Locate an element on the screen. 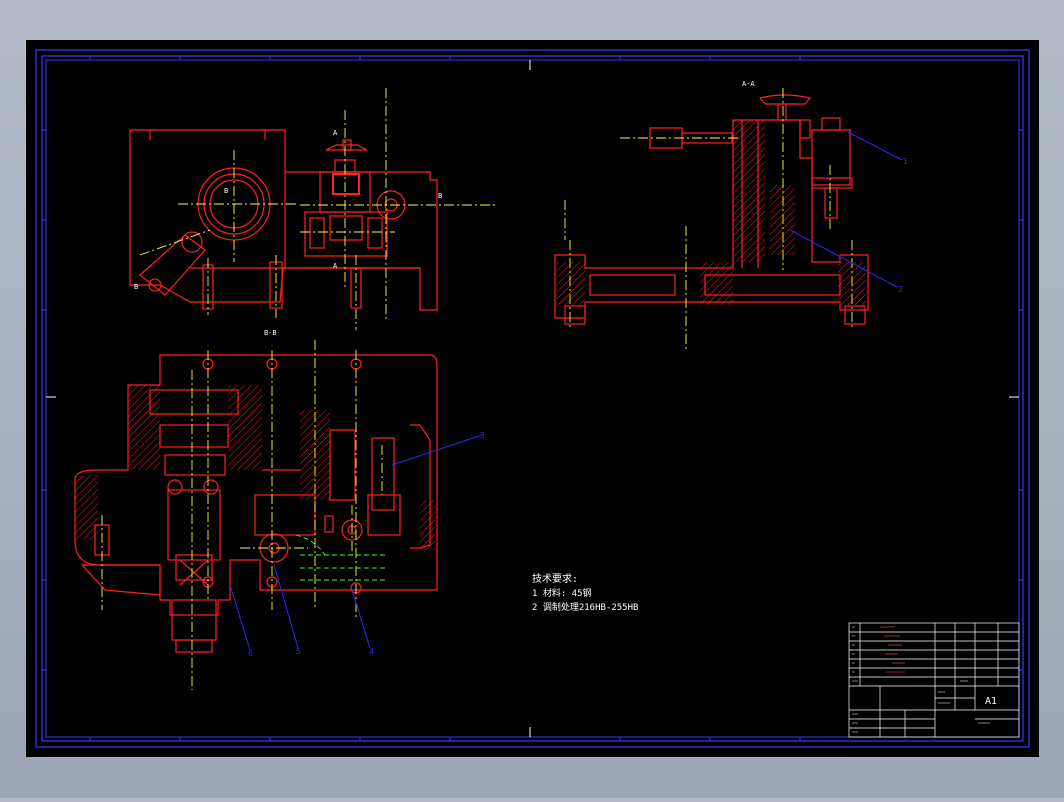 The height and width of the screenshot is (802, 1064). balloon-1: 1 is located at coordinates (905, 161).